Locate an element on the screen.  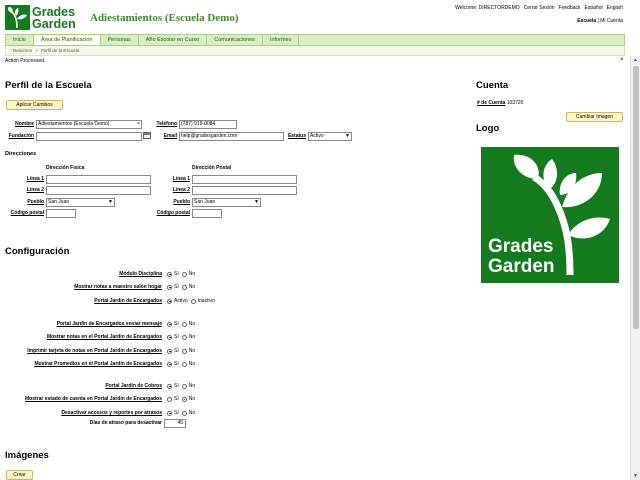
radio-inactivo is located at coordinates (193, 301).